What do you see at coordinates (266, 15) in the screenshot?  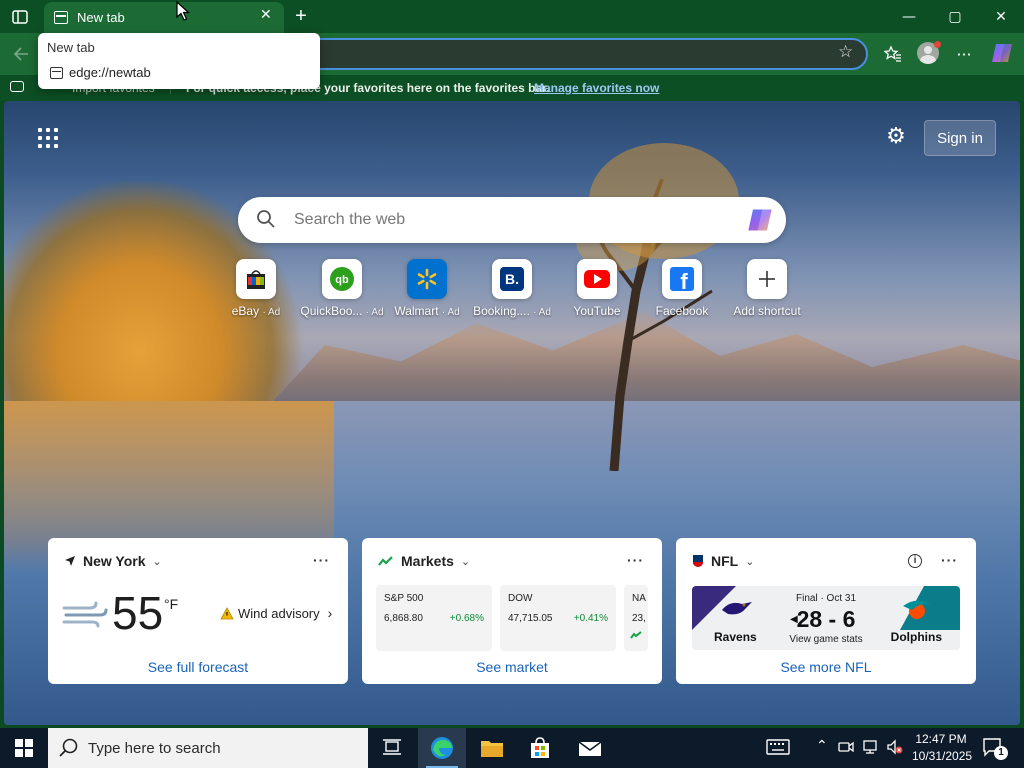 I see `tab-close-icon: ✕` at bounding box center [266, 15].